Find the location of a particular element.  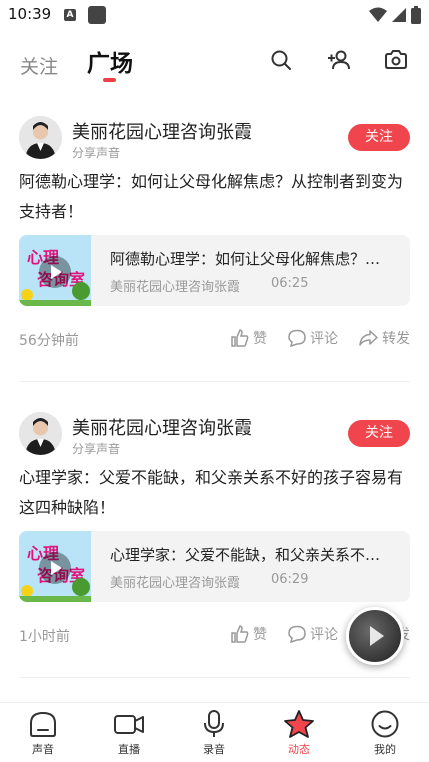

floating-player-button is located at coordinates (375, 636).